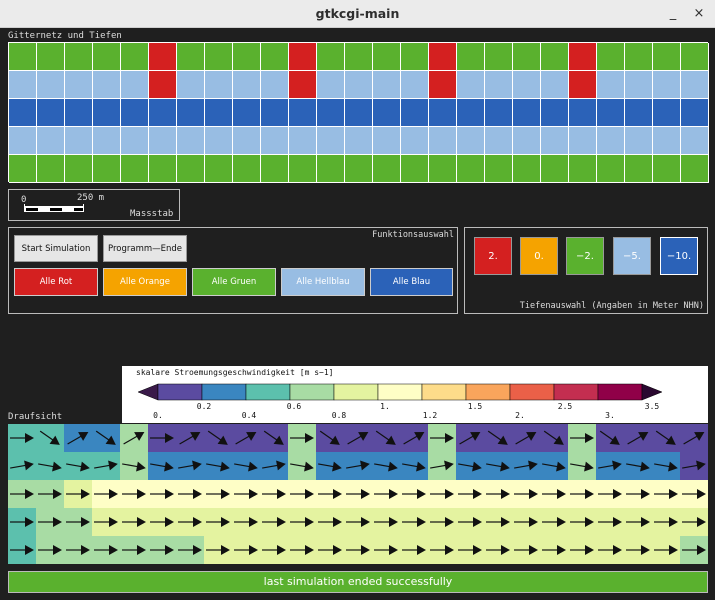  What do you see at coordinates (493, 256) in the screenshot?
I see `depth-option-2: 2.` at bounding box center [493, 256].